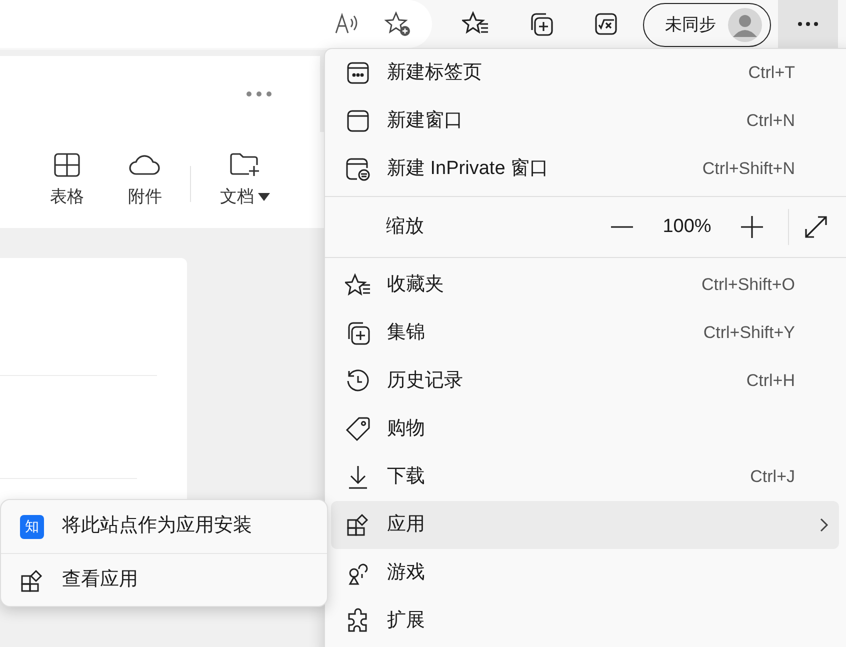  Describe the element at coordinates (358, 73) in the screenshot. I see `new-tab-icon` at that location.